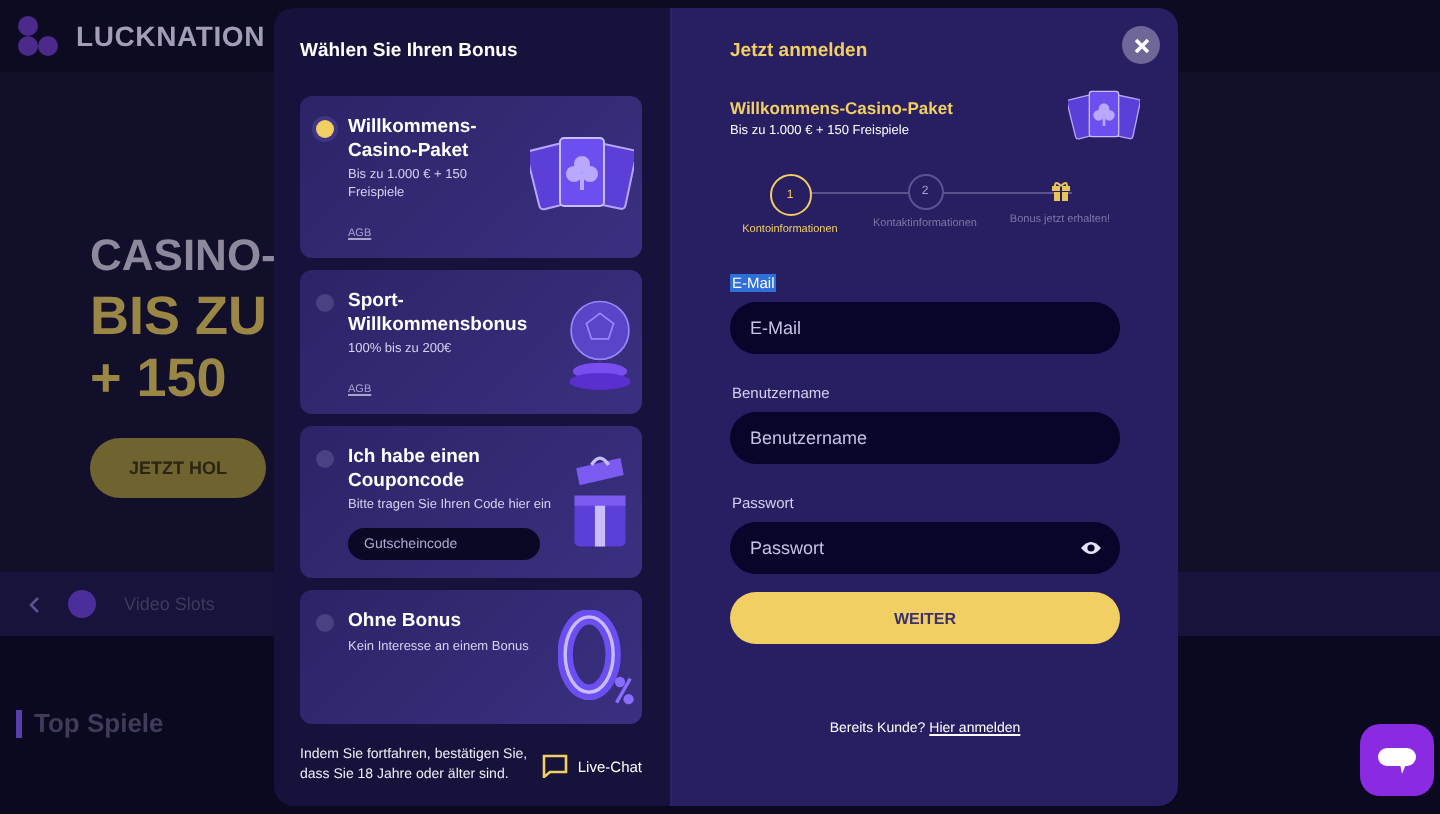  What do you see at coordinates (841, 108) in the screenshot?
I see `package-title: Willkommens-Casino-Paket` at bounding box center [841, 108].